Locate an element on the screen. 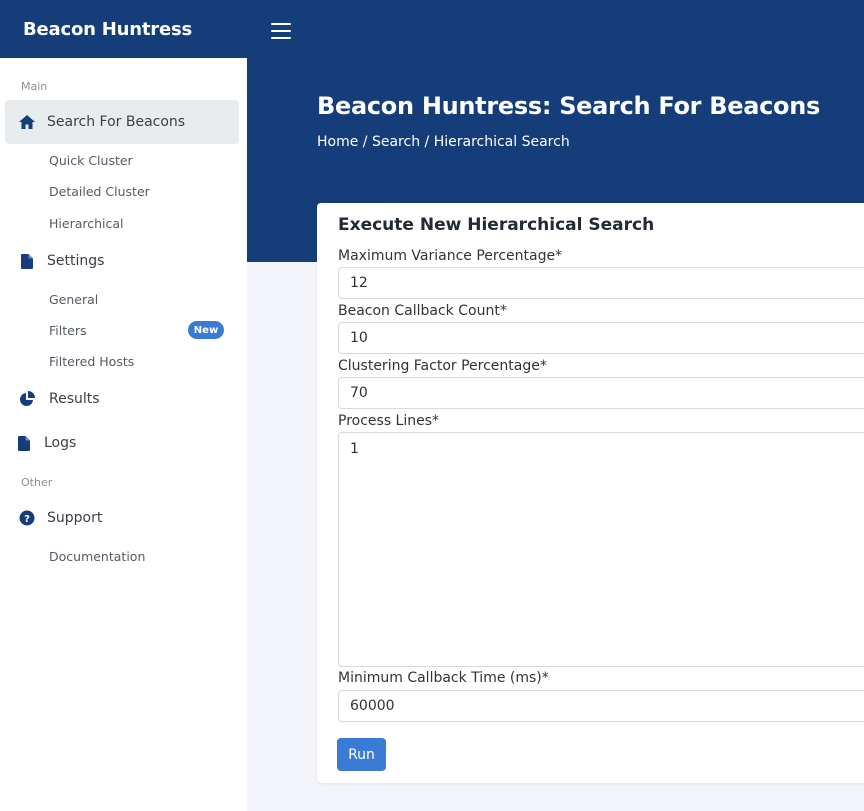 The width and height of the screenshot is (864, 811). section-label-main: Main is located at coordinates (34, 86).